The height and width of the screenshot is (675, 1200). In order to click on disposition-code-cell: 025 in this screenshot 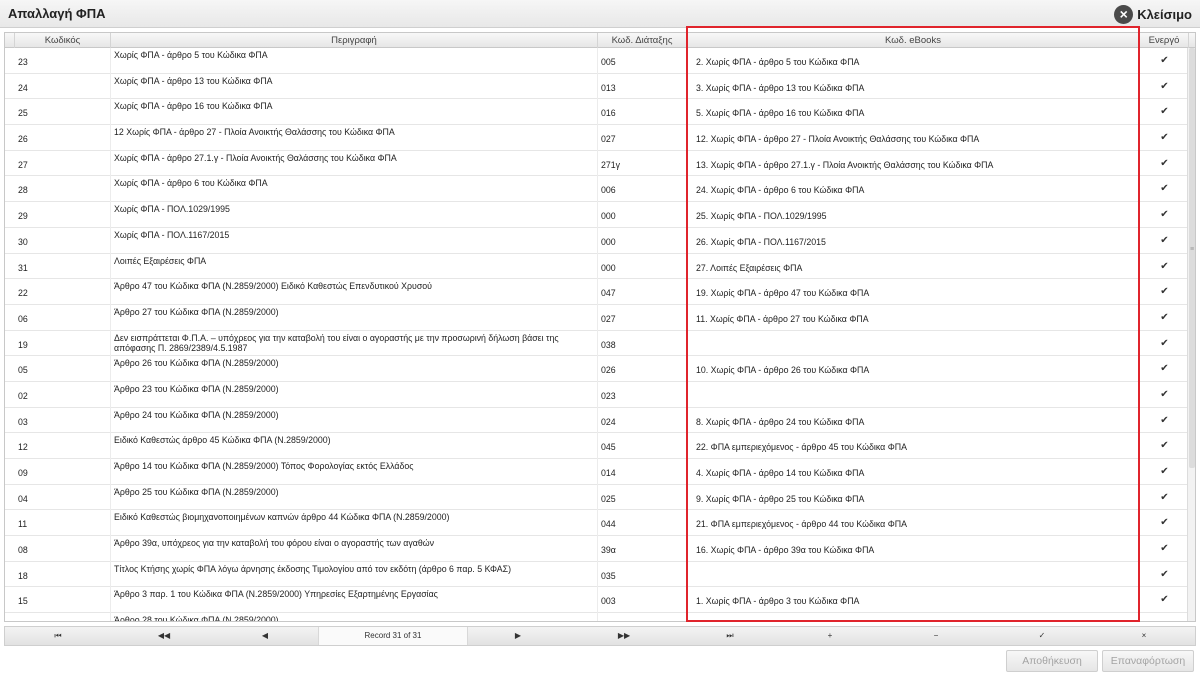, I will do `click(642, 497)`.